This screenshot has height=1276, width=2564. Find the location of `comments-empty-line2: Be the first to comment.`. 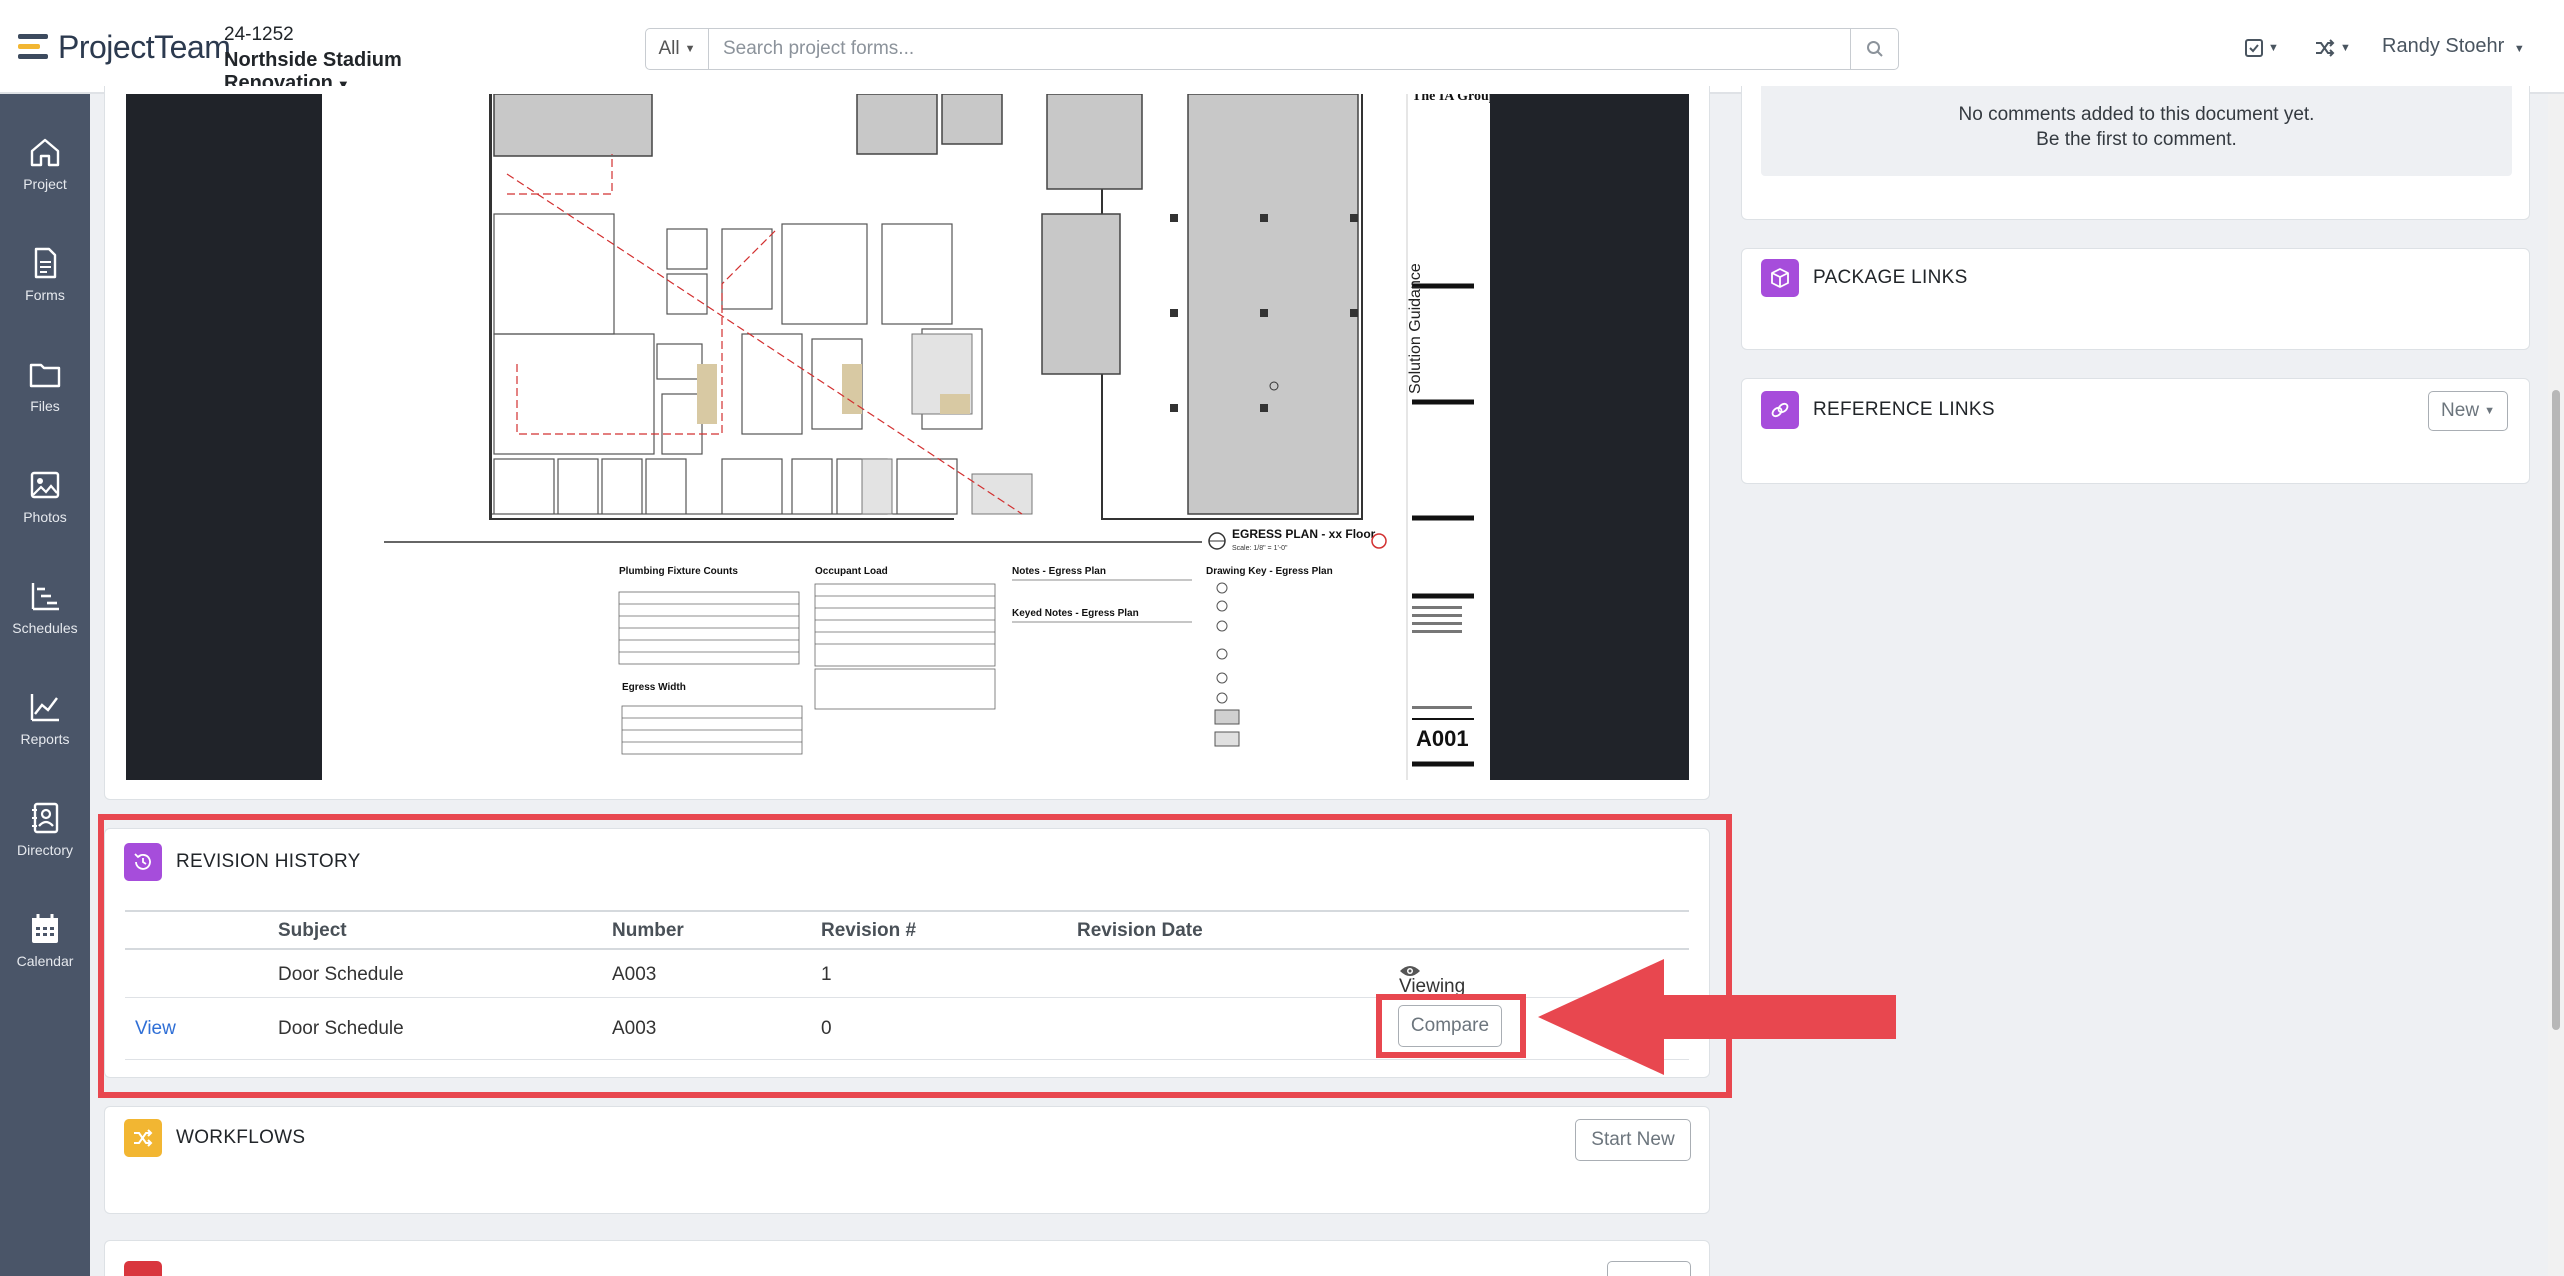

comments-empty-line2: Be the first to comment. is located at coordinates (2136, 139).